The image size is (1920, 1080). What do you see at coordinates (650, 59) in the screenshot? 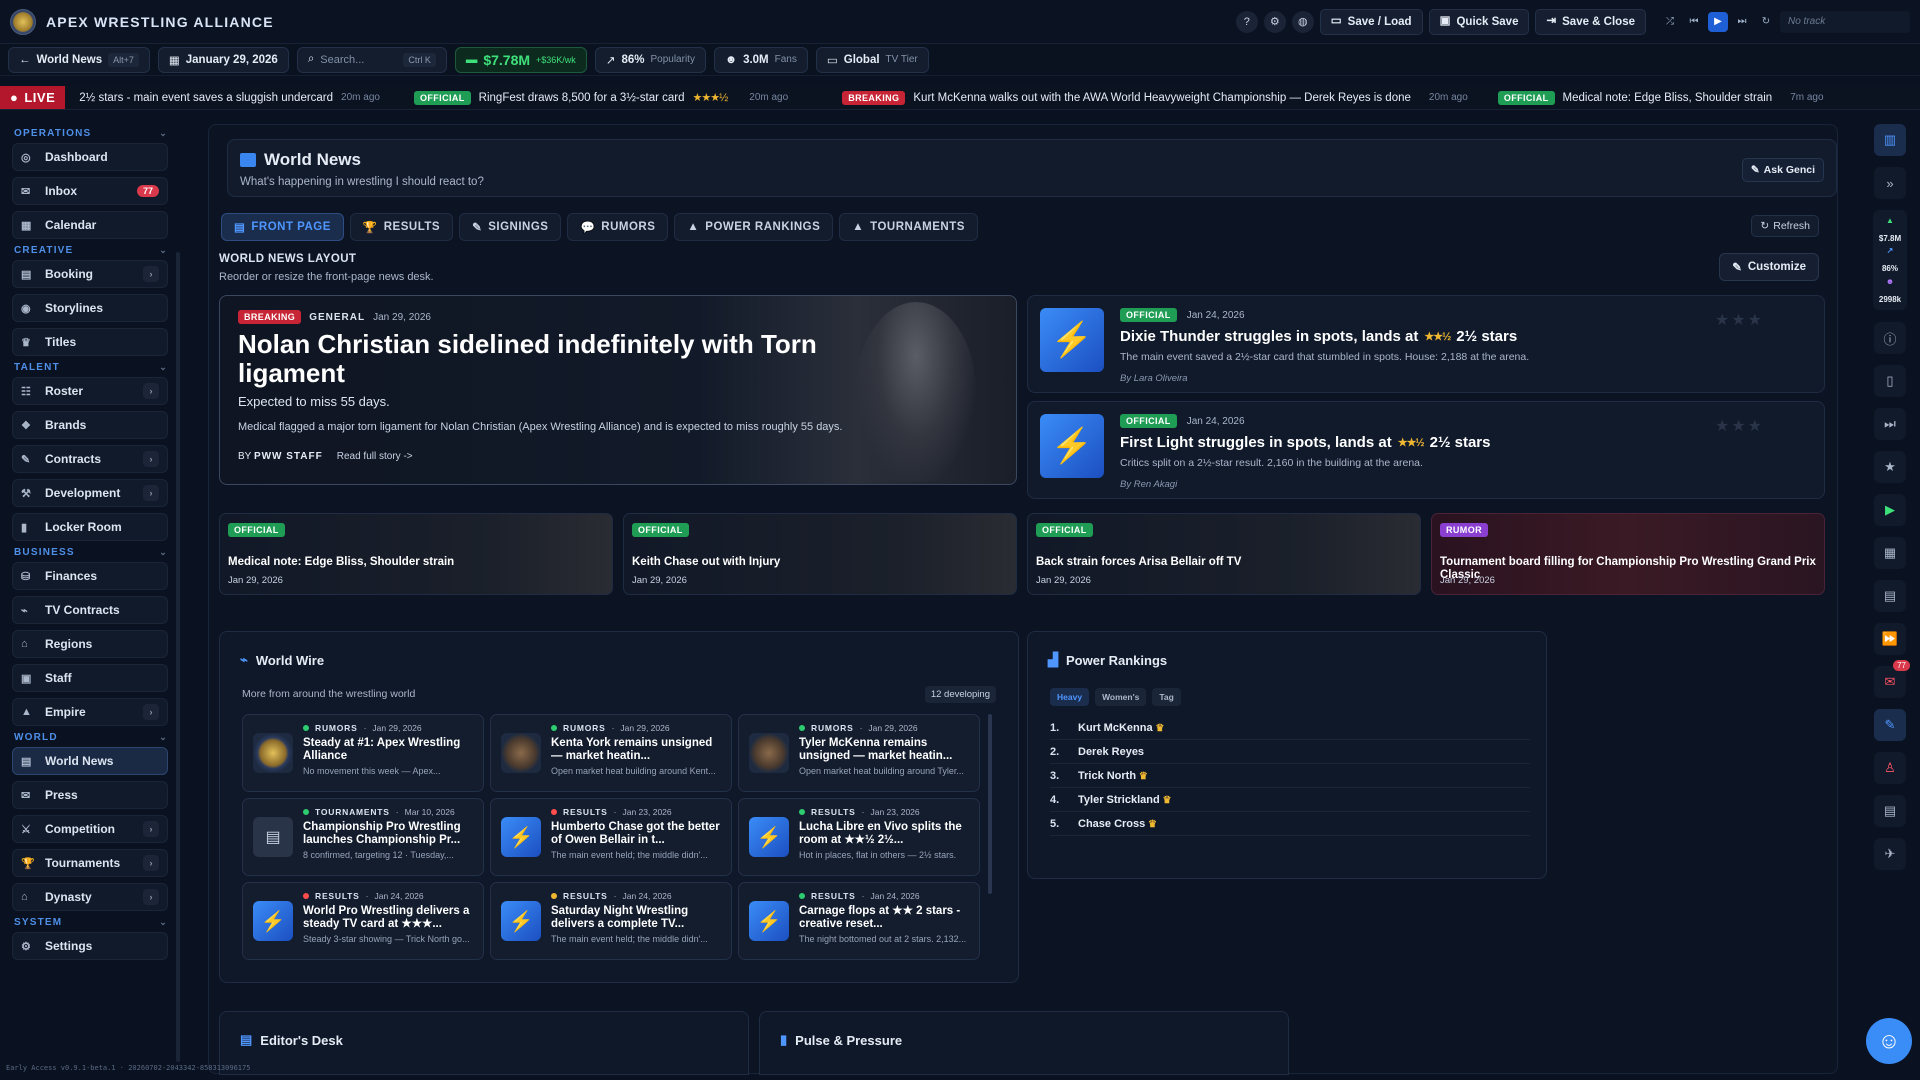
I see `popularity-display: ↗ 86% Popularity` at bounding box center [650, 59].